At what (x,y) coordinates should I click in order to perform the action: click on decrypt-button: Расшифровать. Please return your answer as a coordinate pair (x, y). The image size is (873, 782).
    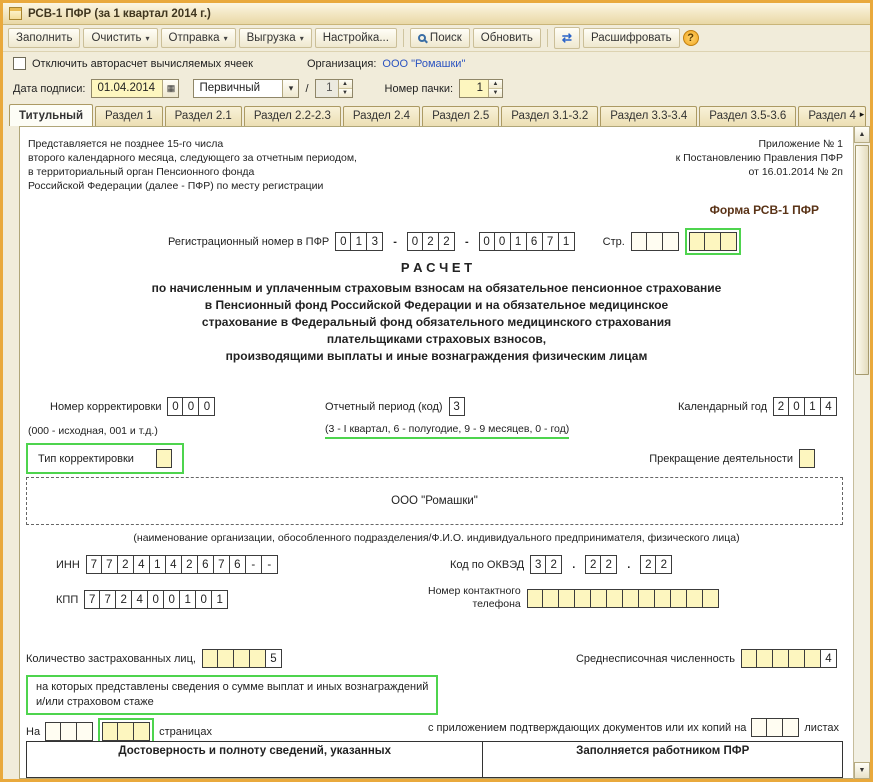
    Looking at the image, I should click on (631, 38).